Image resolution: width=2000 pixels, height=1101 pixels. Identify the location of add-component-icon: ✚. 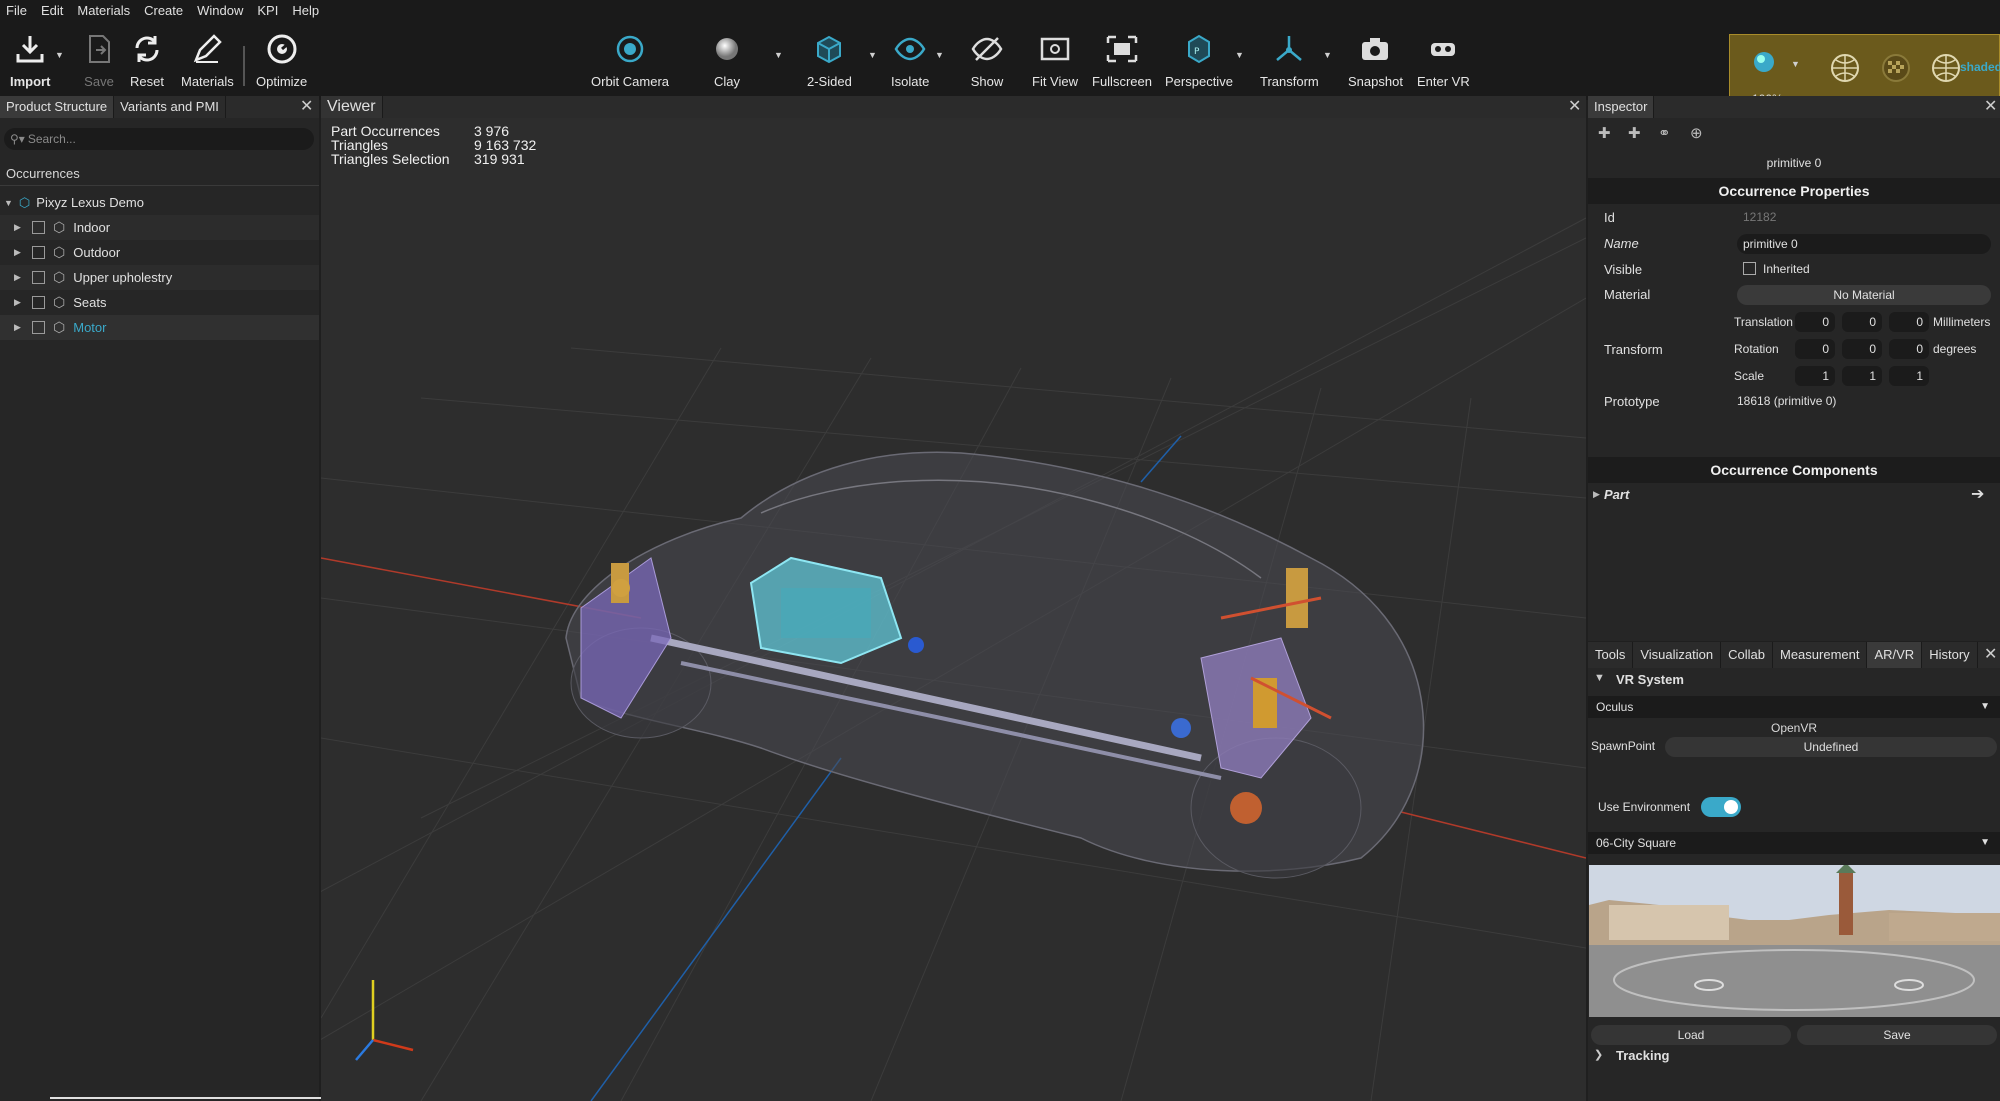
(1604, 133).